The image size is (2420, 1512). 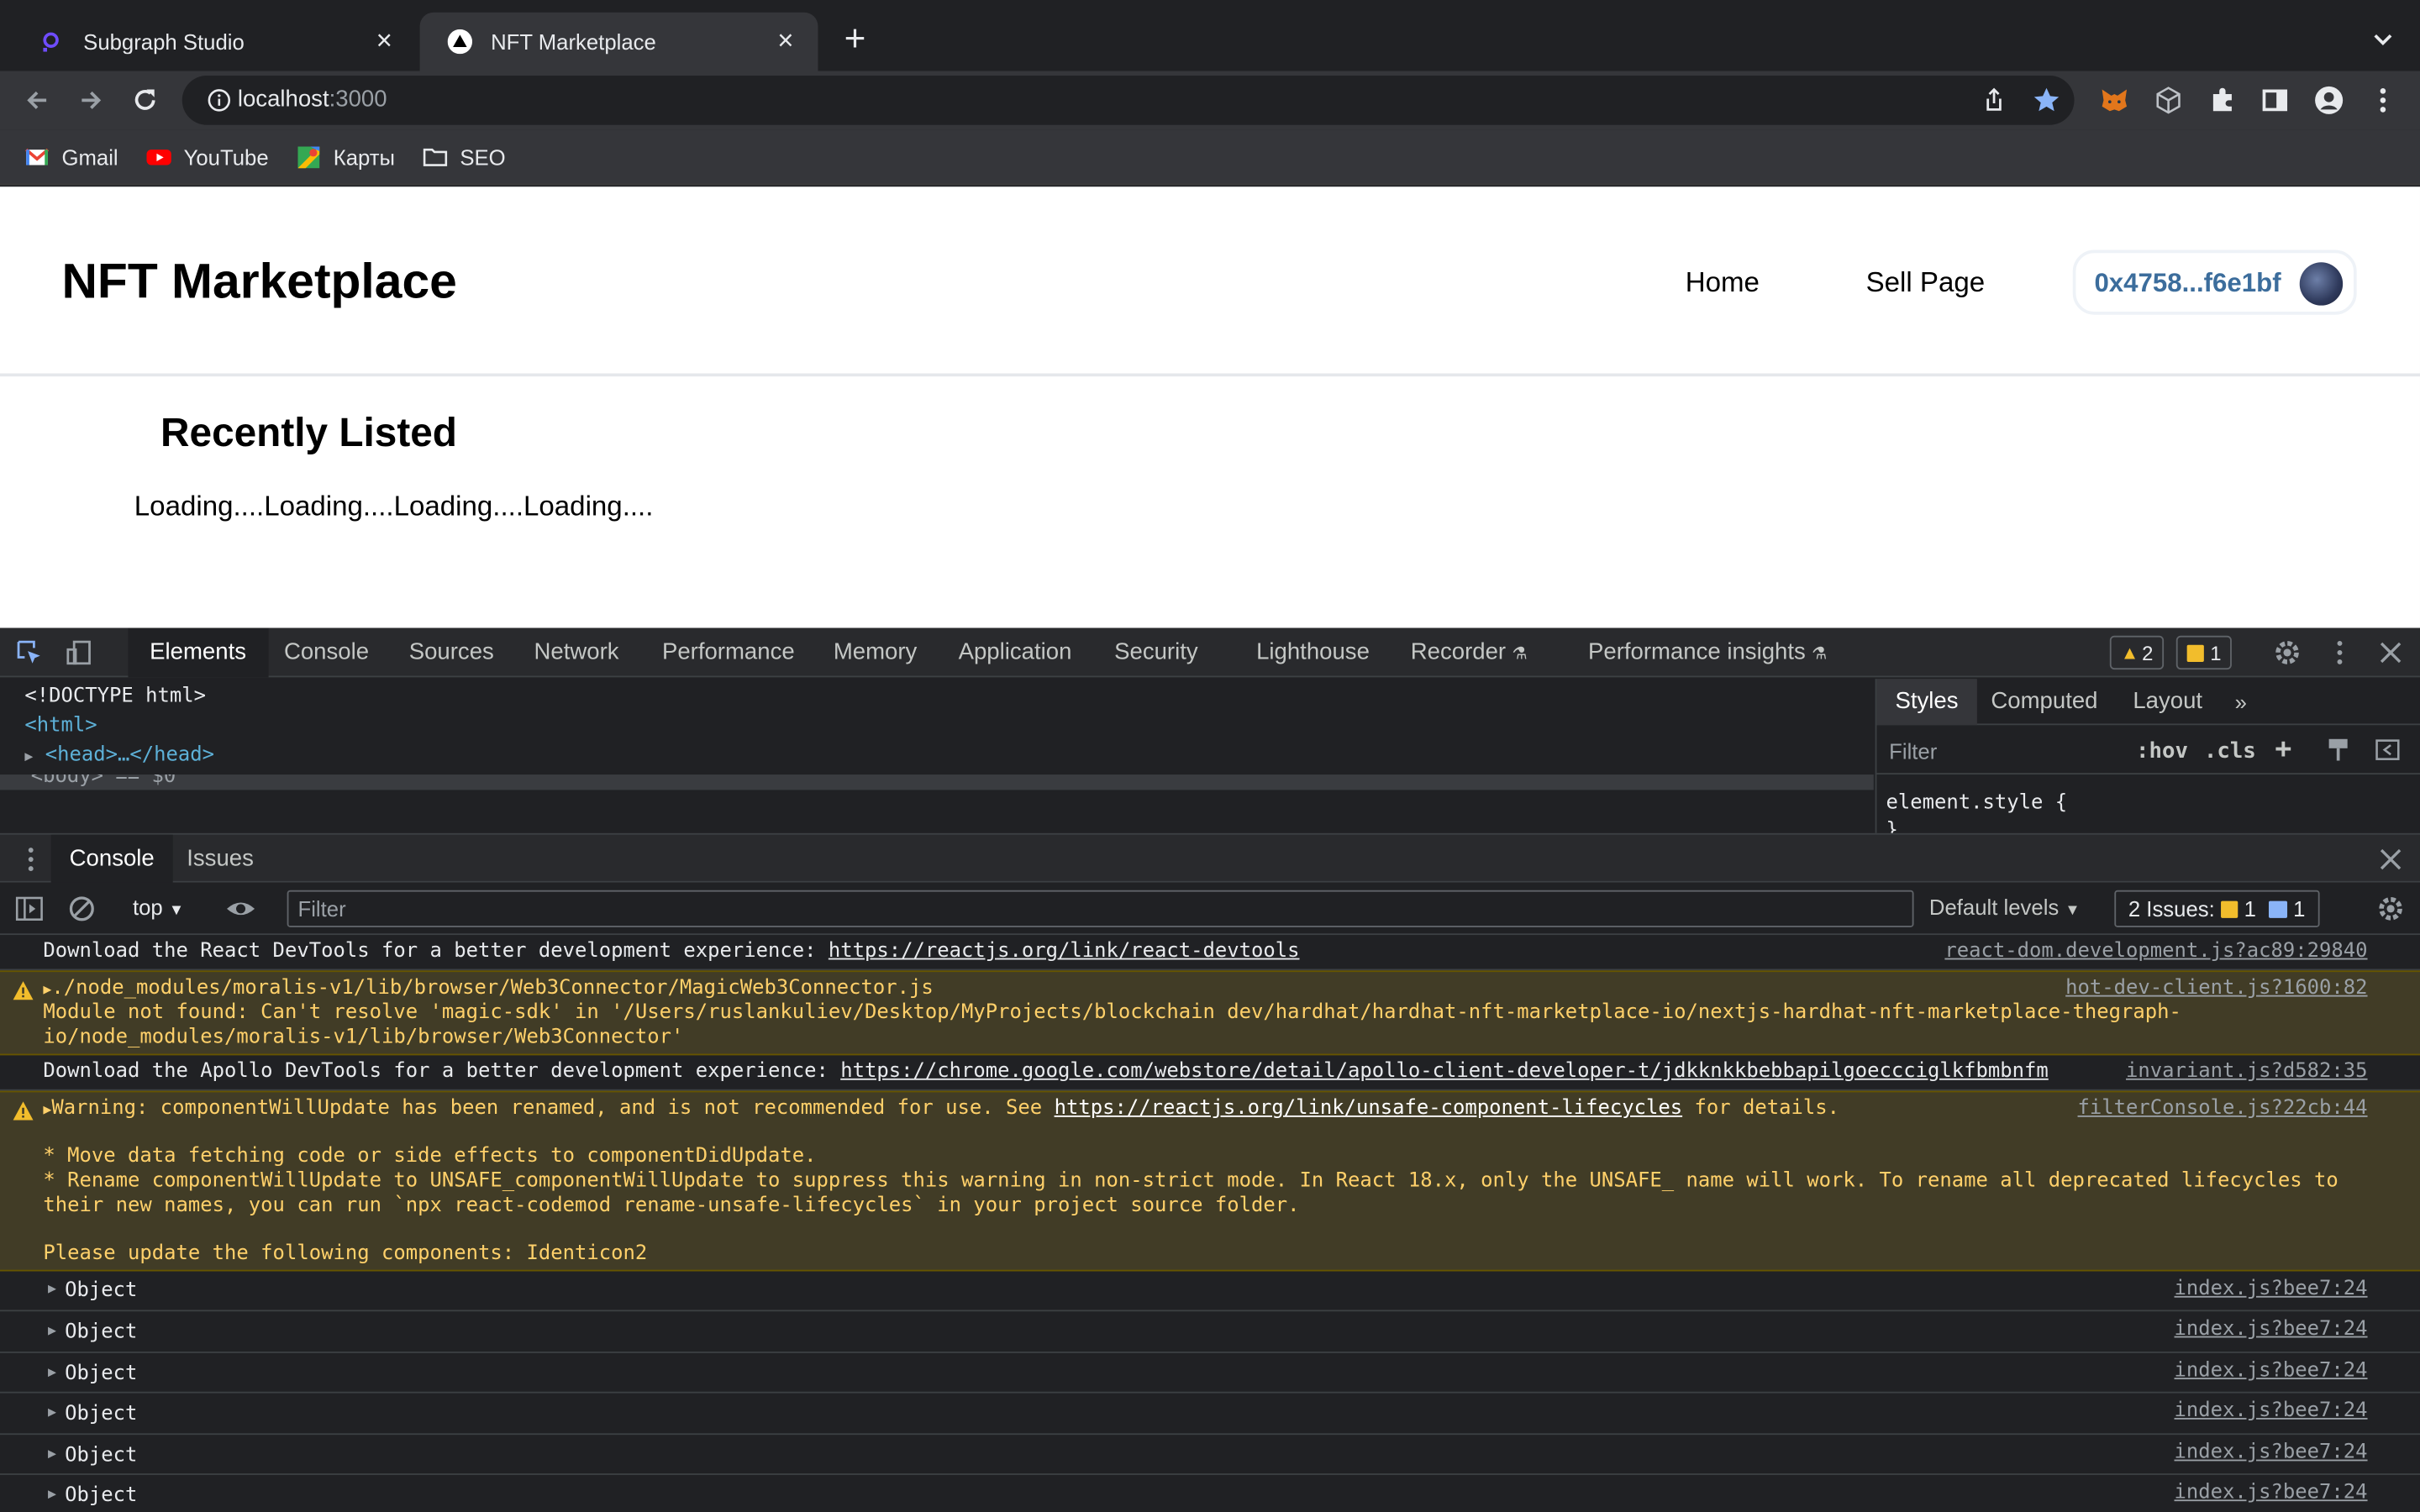 I want to click on bookmark-star-icon, so click(x=2046, y=100).